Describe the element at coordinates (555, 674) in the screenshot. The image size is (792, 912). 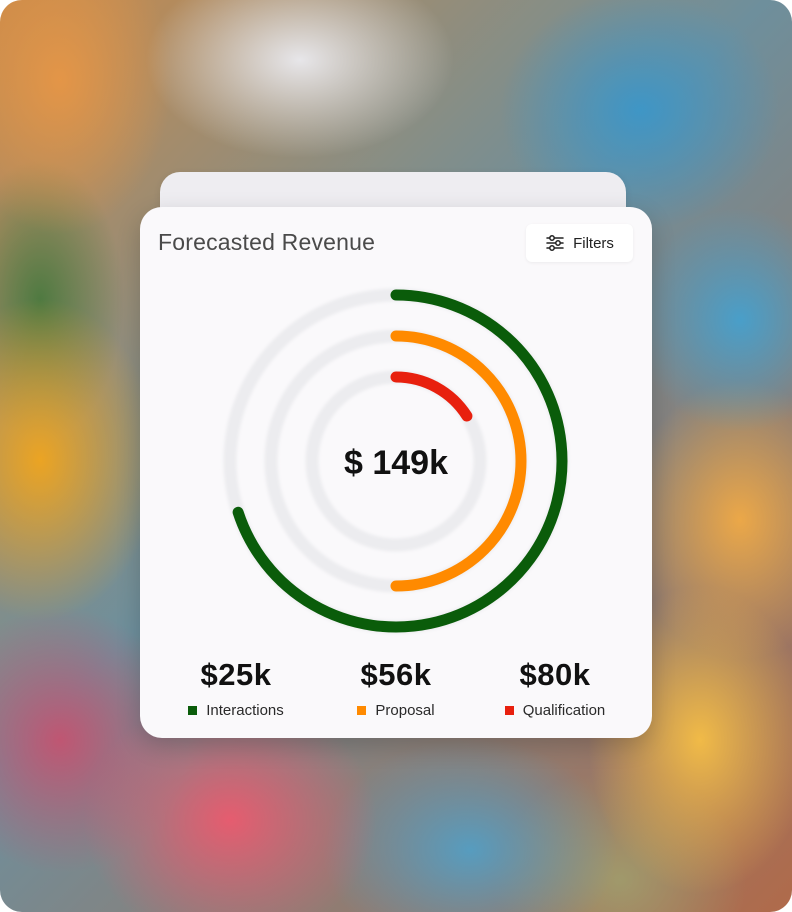
I see `total-value: $80k` at that location.